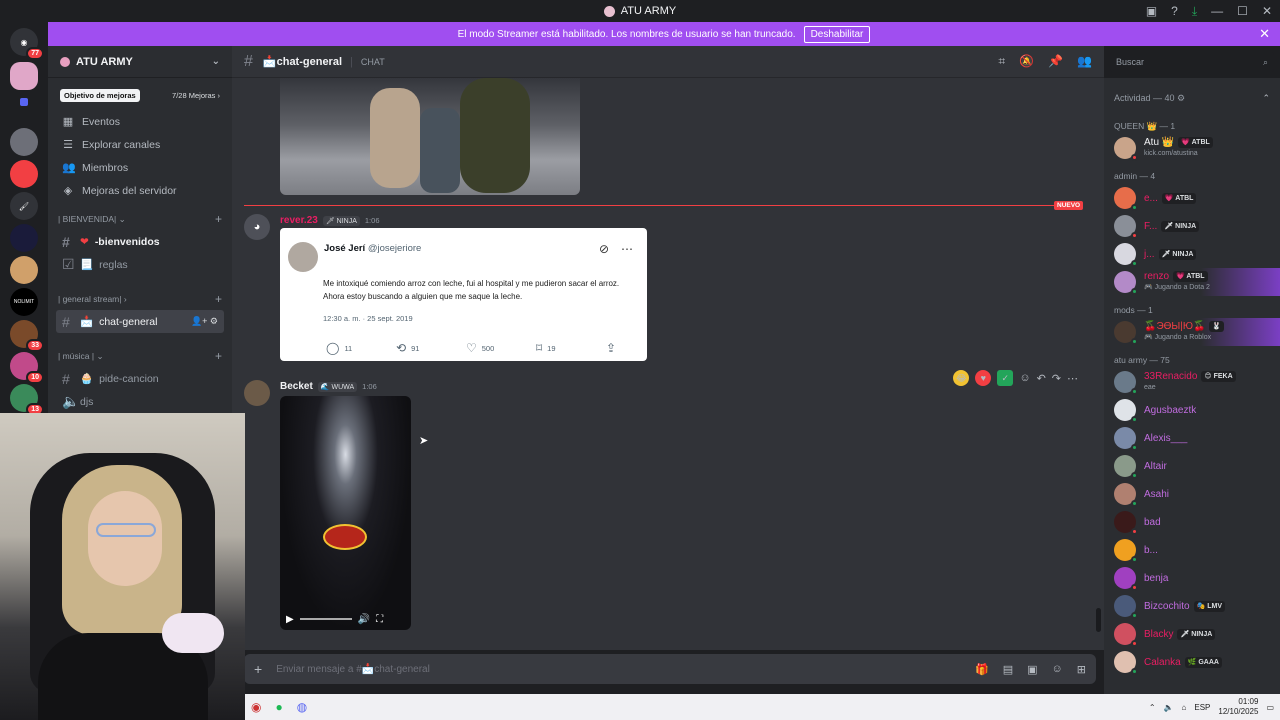  What do you see at coordinates (1192, 226) in the screenshot?
I see `member-item: F... 🗡 NINJA` at bounding box center [1192, 226].